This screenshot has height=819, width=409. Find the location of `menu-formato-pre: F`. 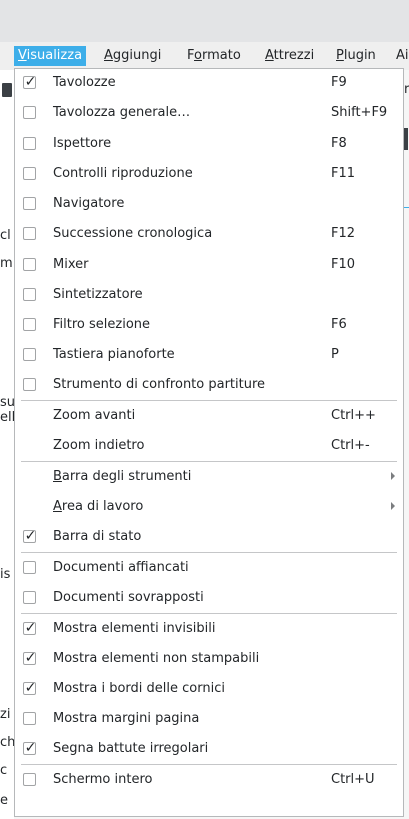

menu-formato-pre: F is located at coordinates (191, 55).